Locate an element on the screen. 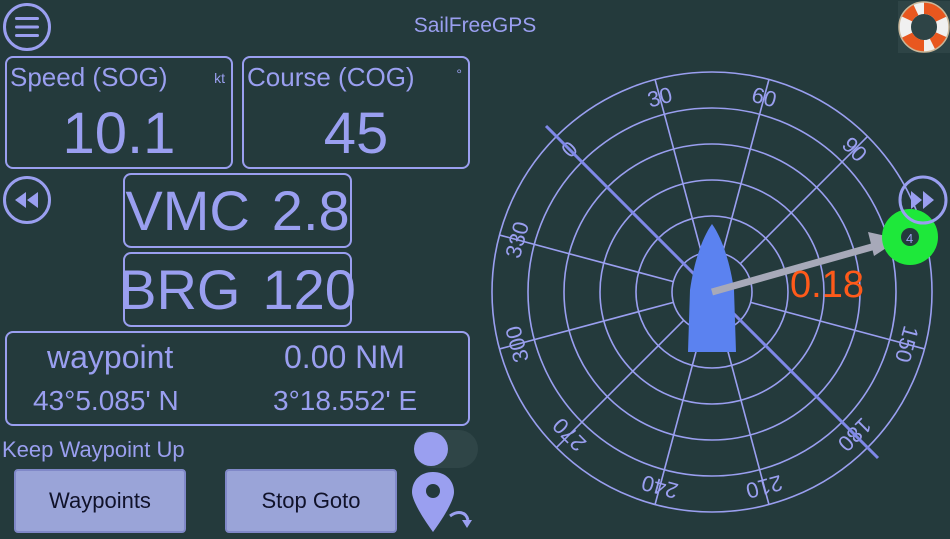 This screenshot has height=539, width=950. keep-waypoint-up-toggle is located at coordinates (446, 449).